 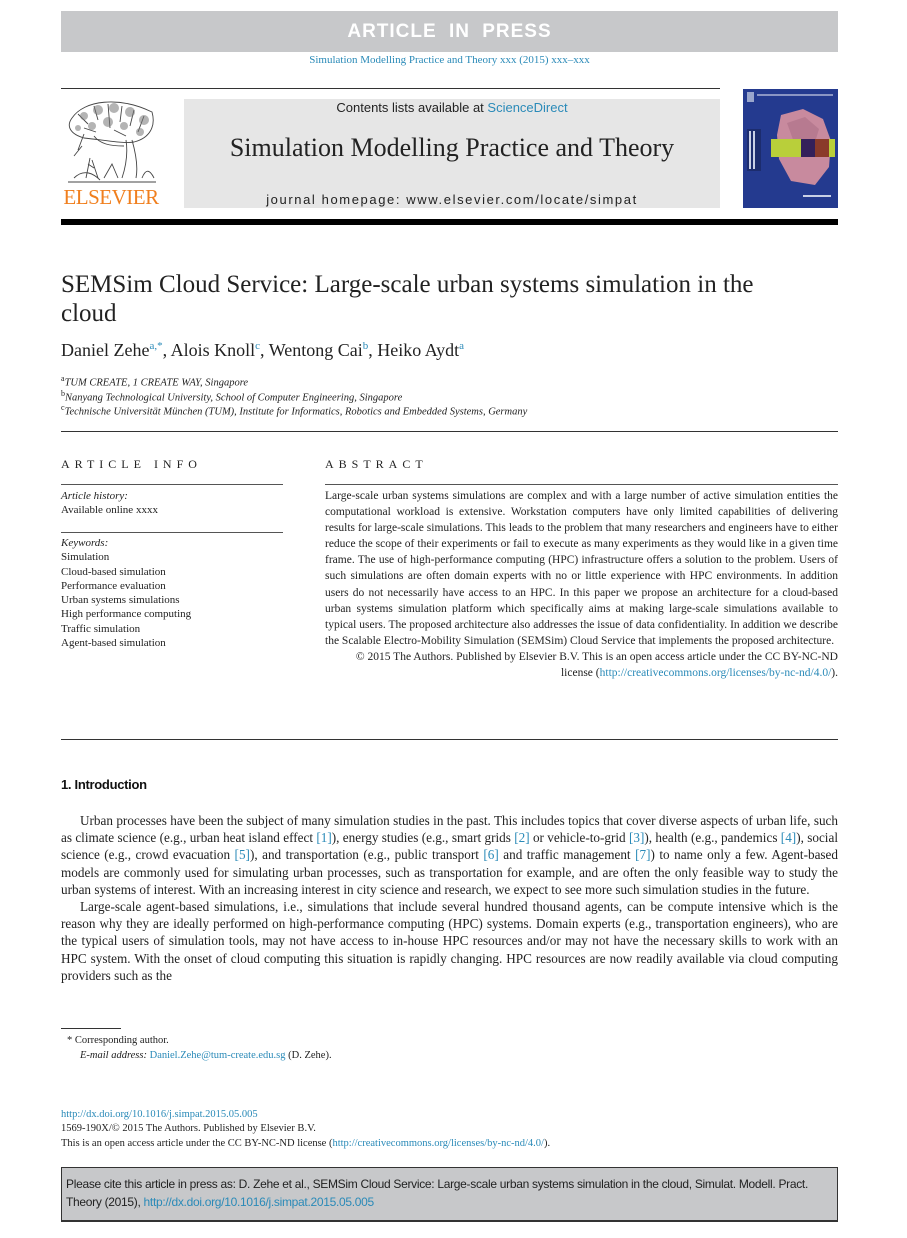 What do you see at coordinates (242, 854) in the screenshot?
I see `citation-reference-link: [5]` at bounding box center [242, 854].